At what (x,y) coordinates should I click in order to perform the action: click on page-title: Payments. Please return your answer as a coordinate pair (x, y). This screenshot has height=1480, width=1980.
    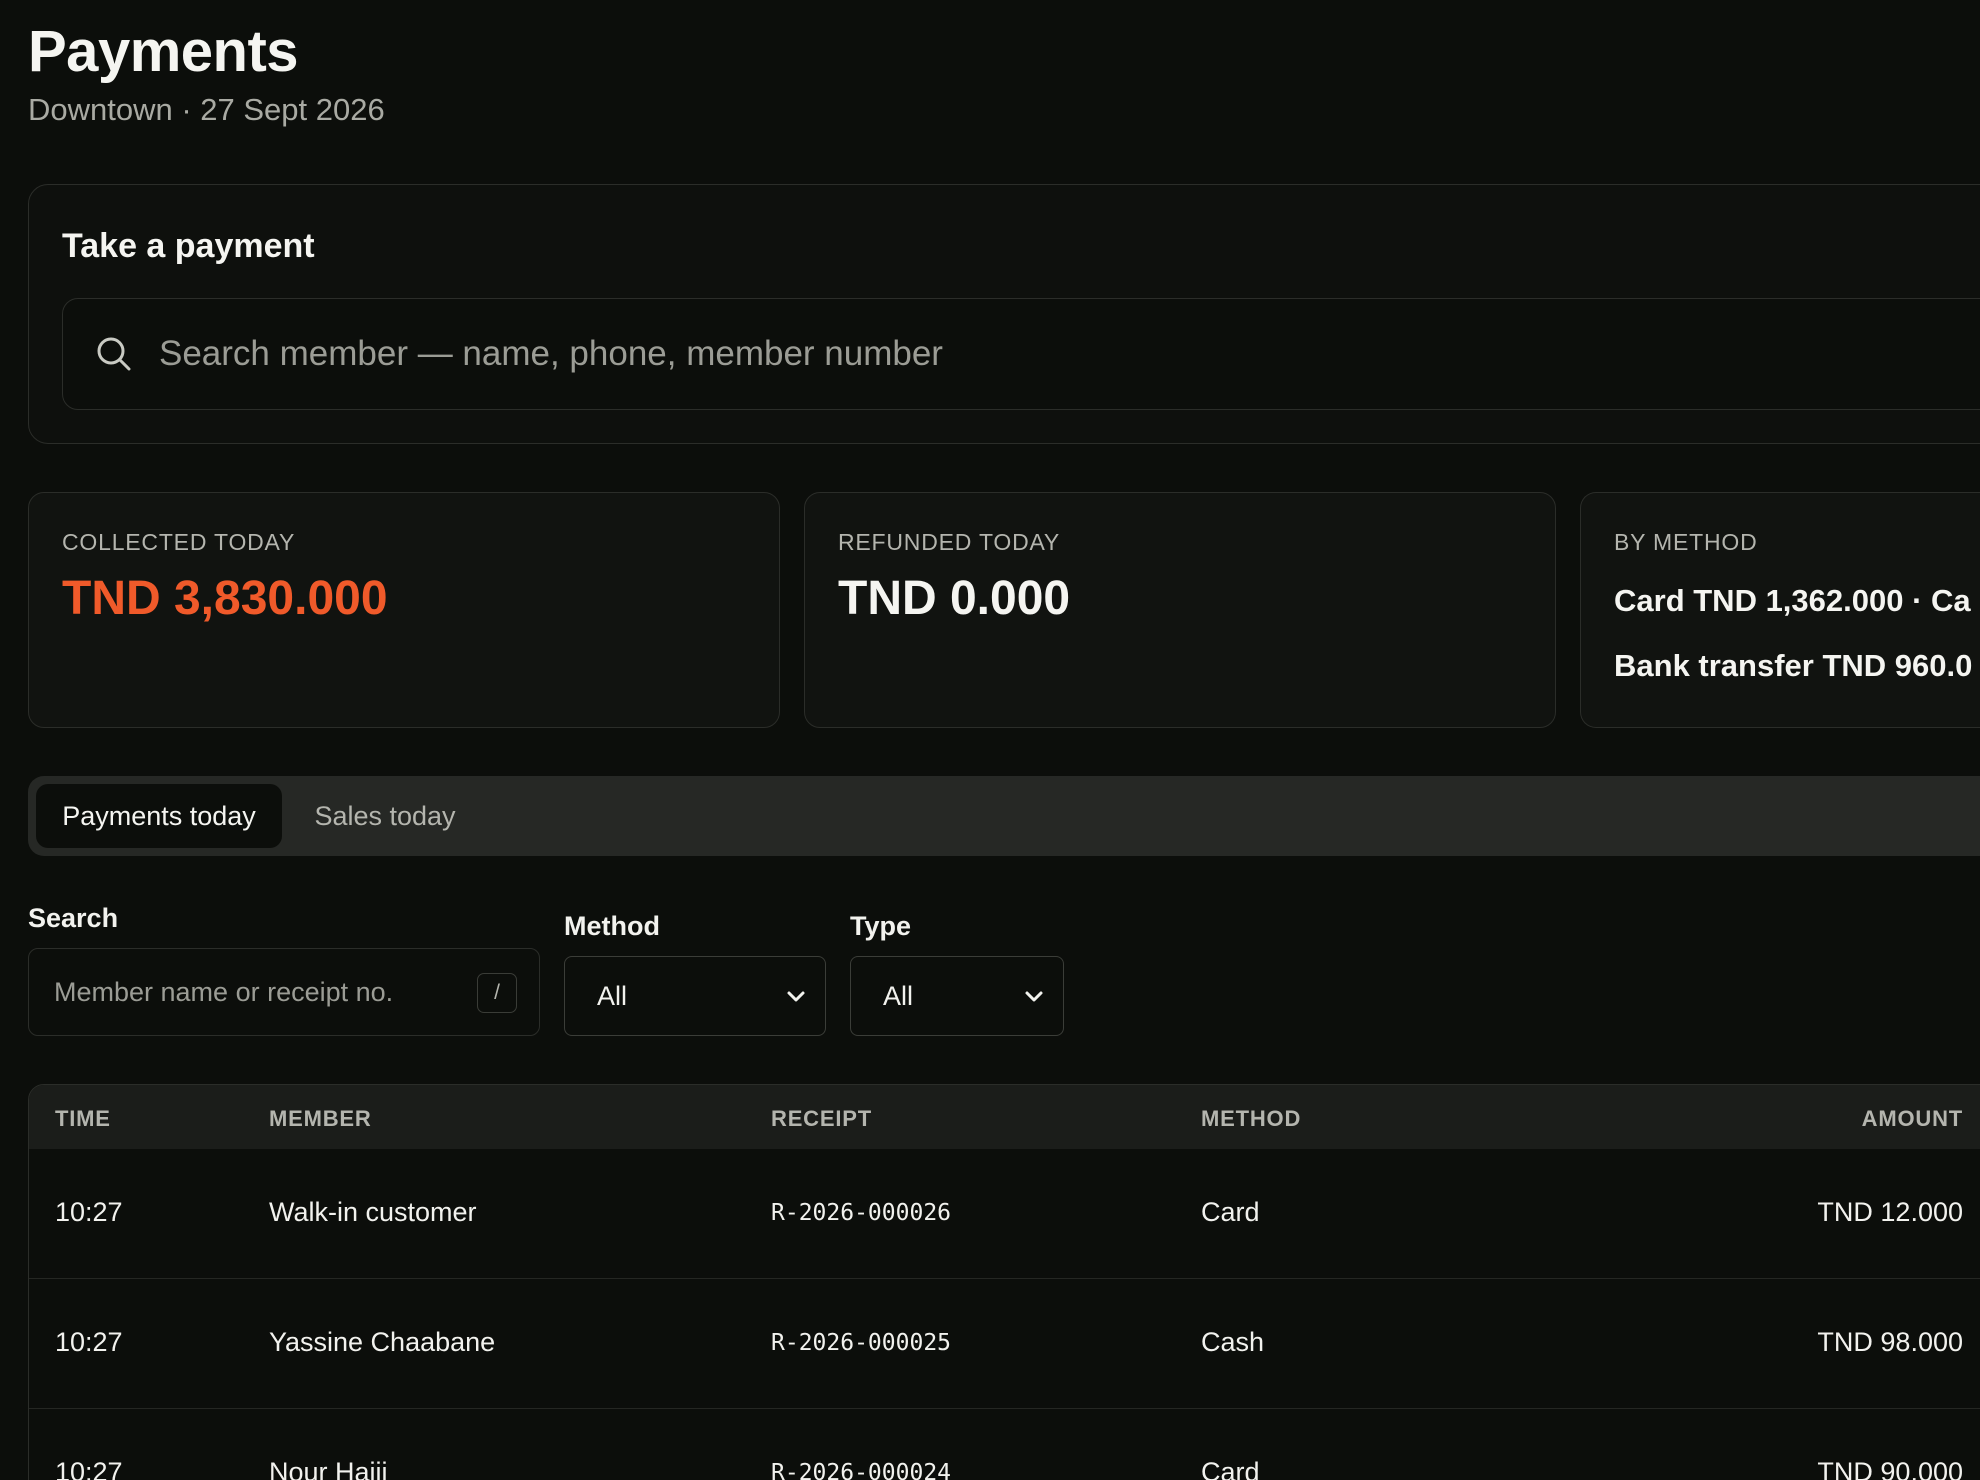
    Looking at the image, I should click on (163, 51).